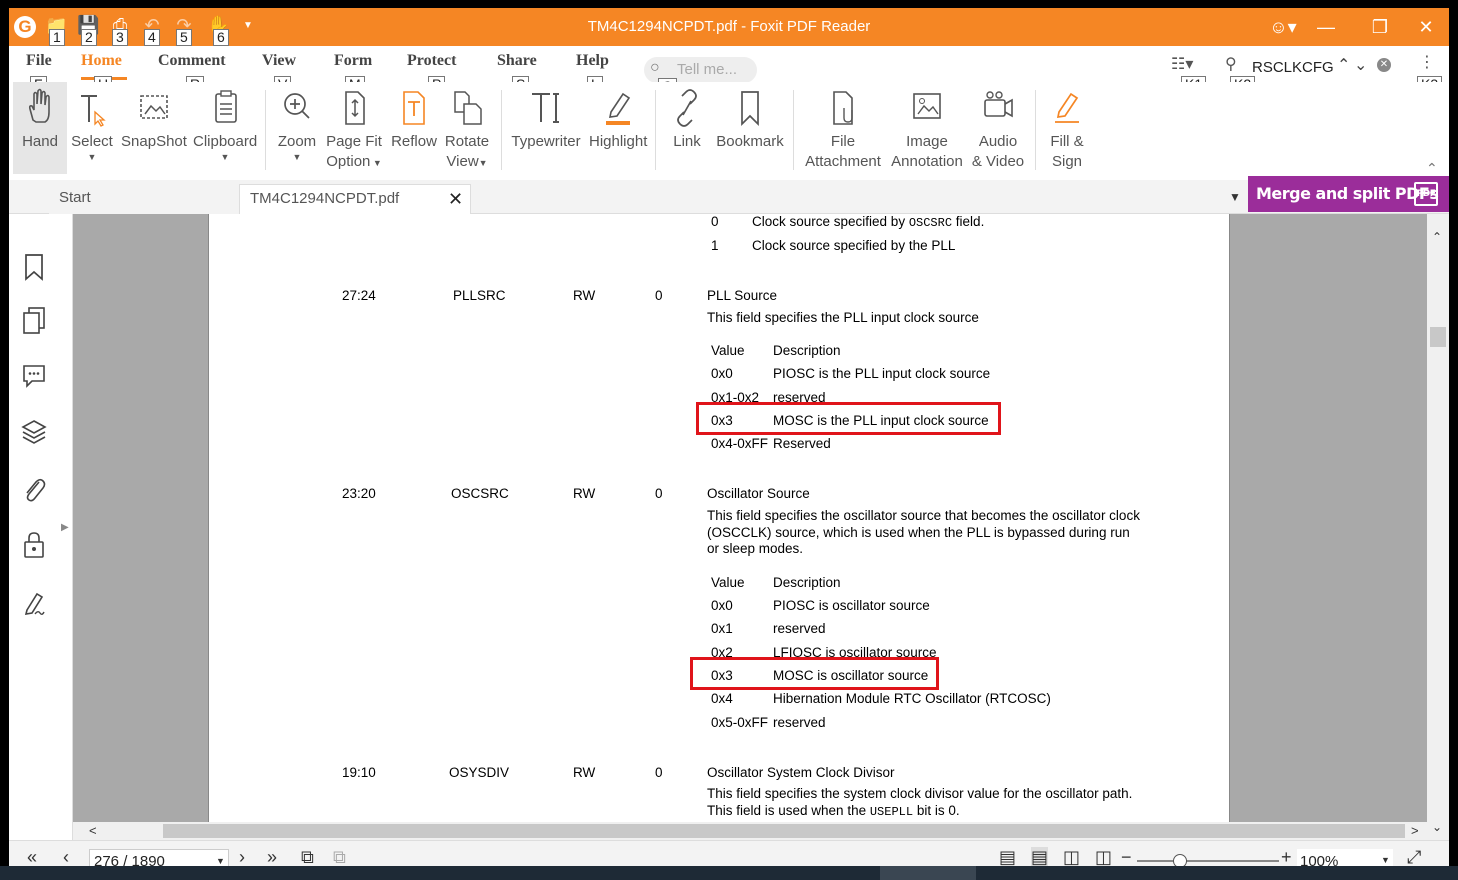 The image size is (1458, 880). What do you see at coordinates (359, 772) in the screenshot?
I see `bit-range: 19:10` at bounding box center [359, 772].